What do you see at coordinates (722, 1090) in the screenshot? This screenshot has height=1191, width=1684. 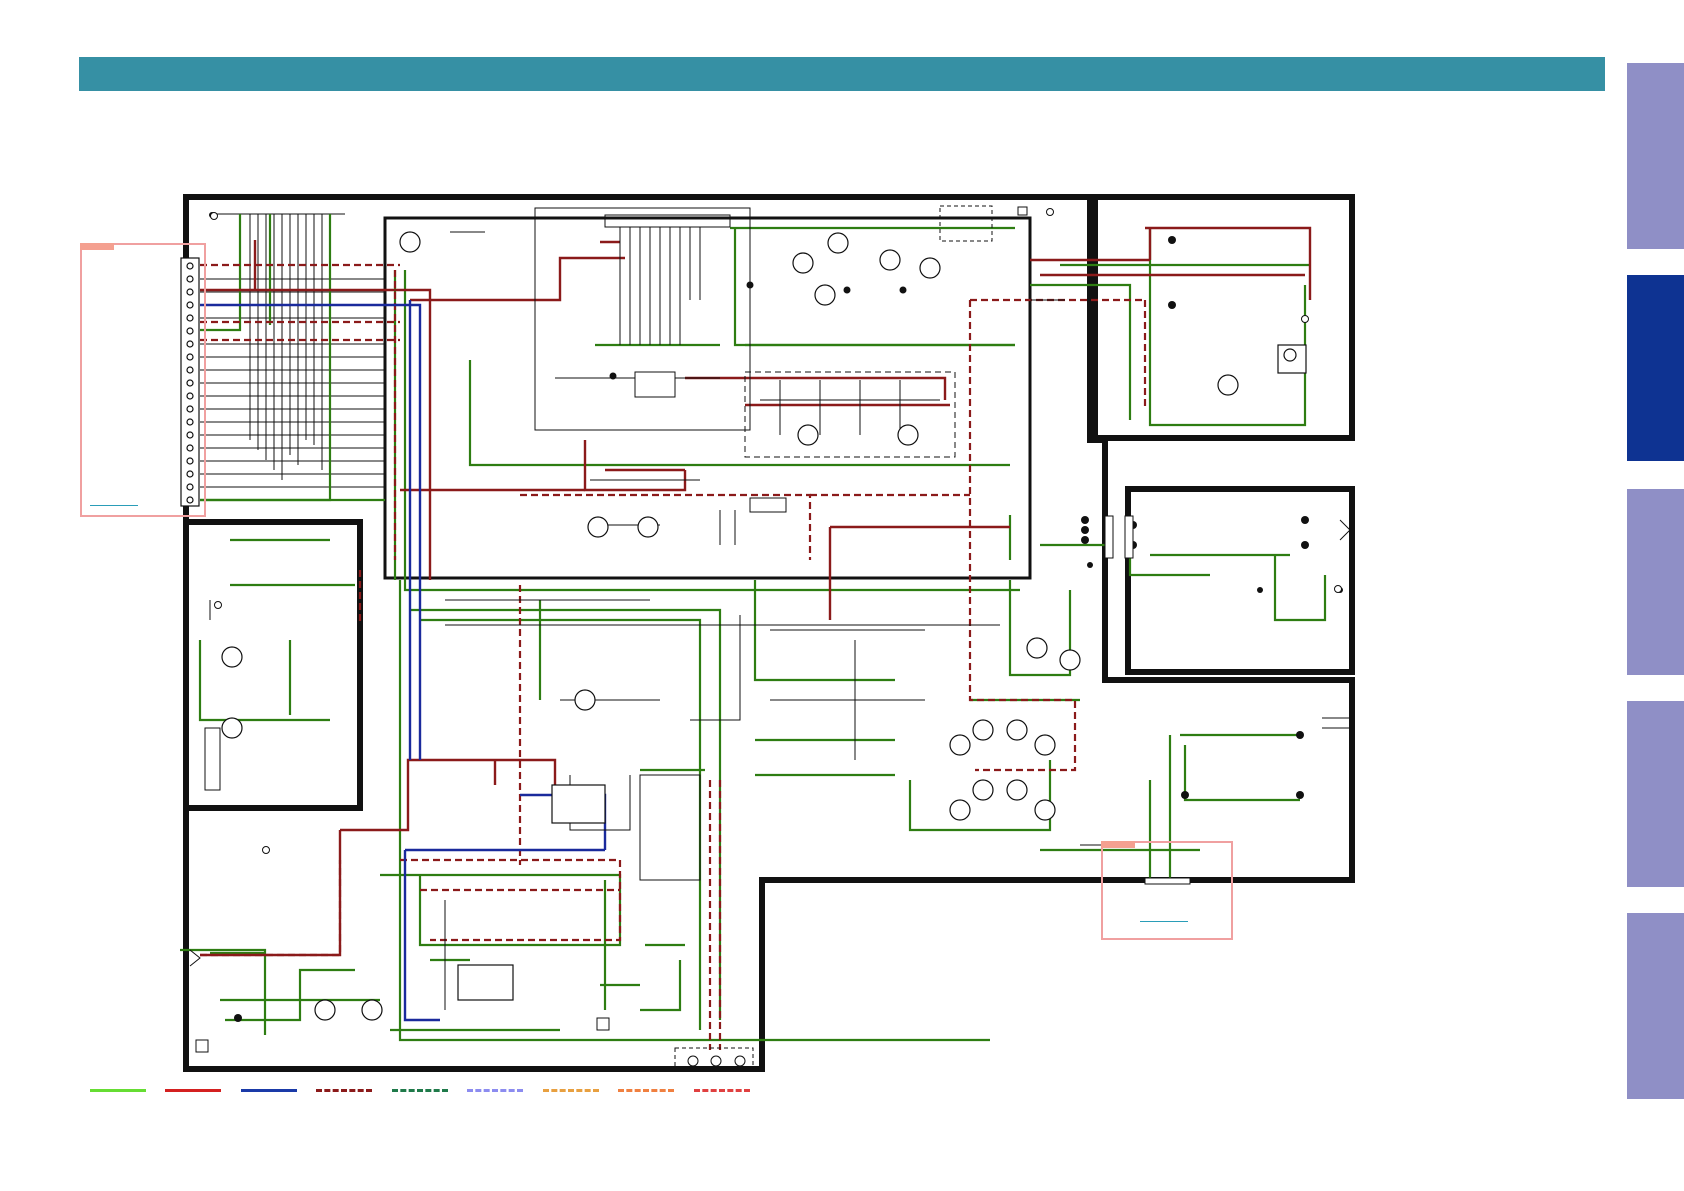 I see `legend-dashed-red` at bounding box center [722, 1090].